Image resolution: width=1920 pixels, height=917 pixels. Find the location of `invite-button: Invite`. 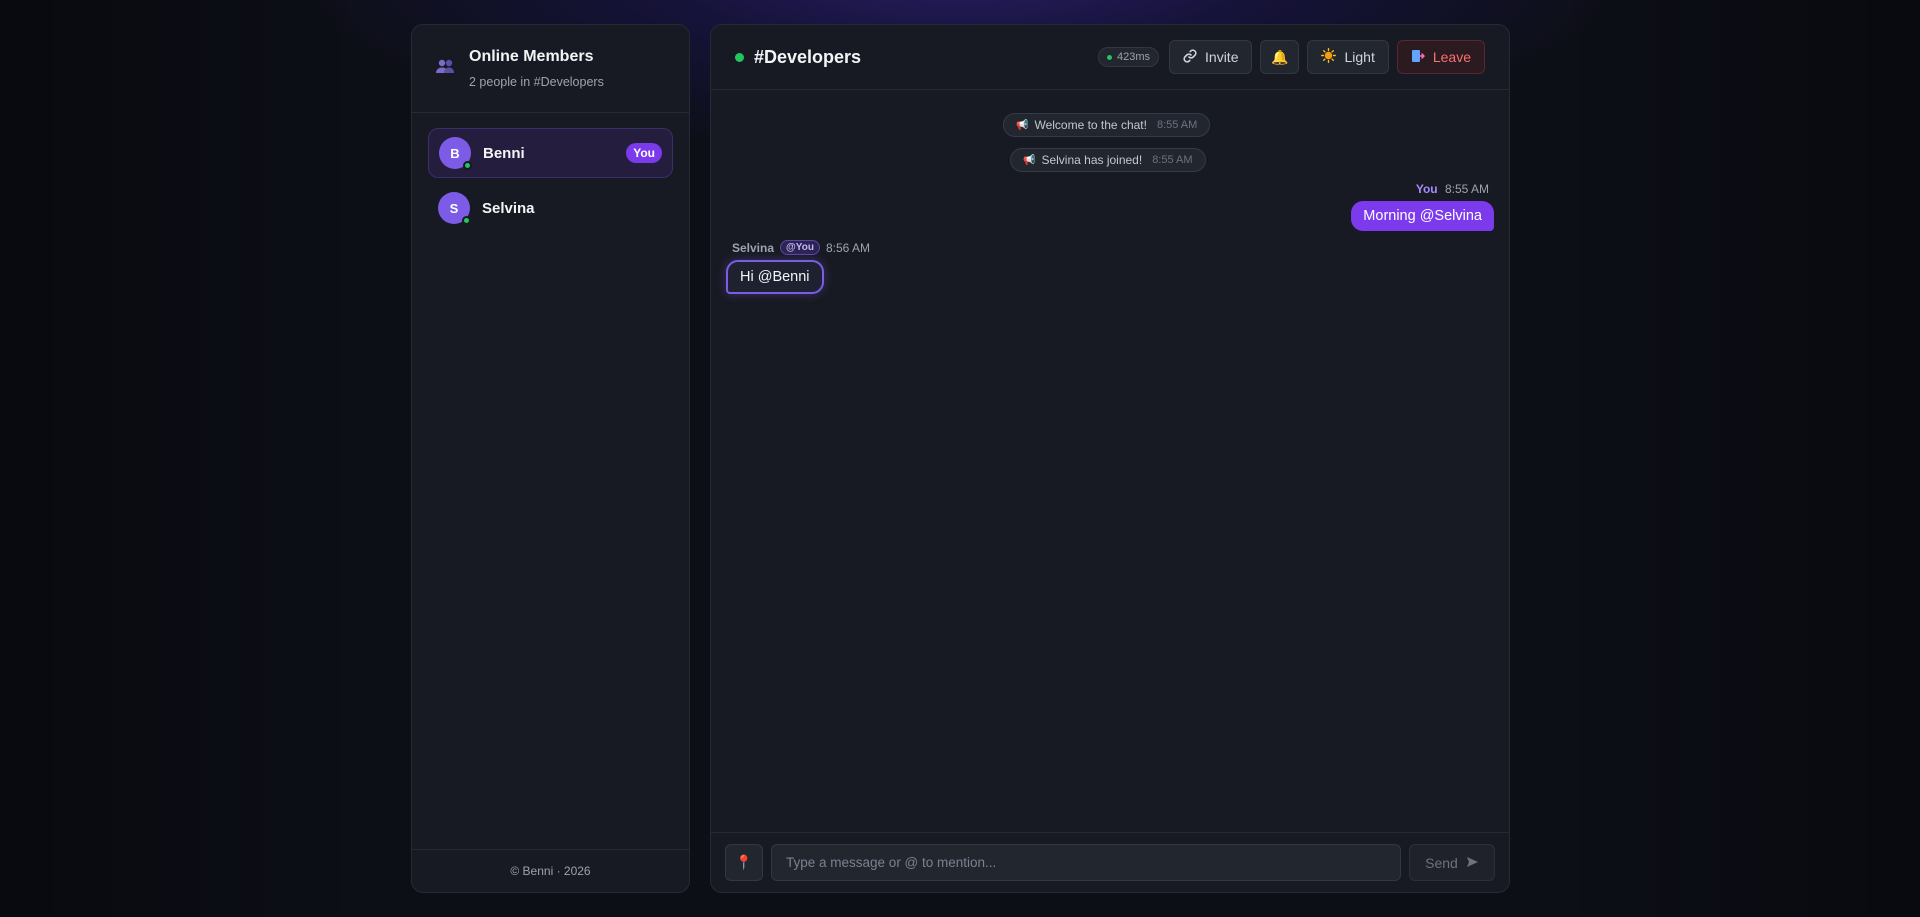

invite-button: Invite is located at coordinates (1211, 57).